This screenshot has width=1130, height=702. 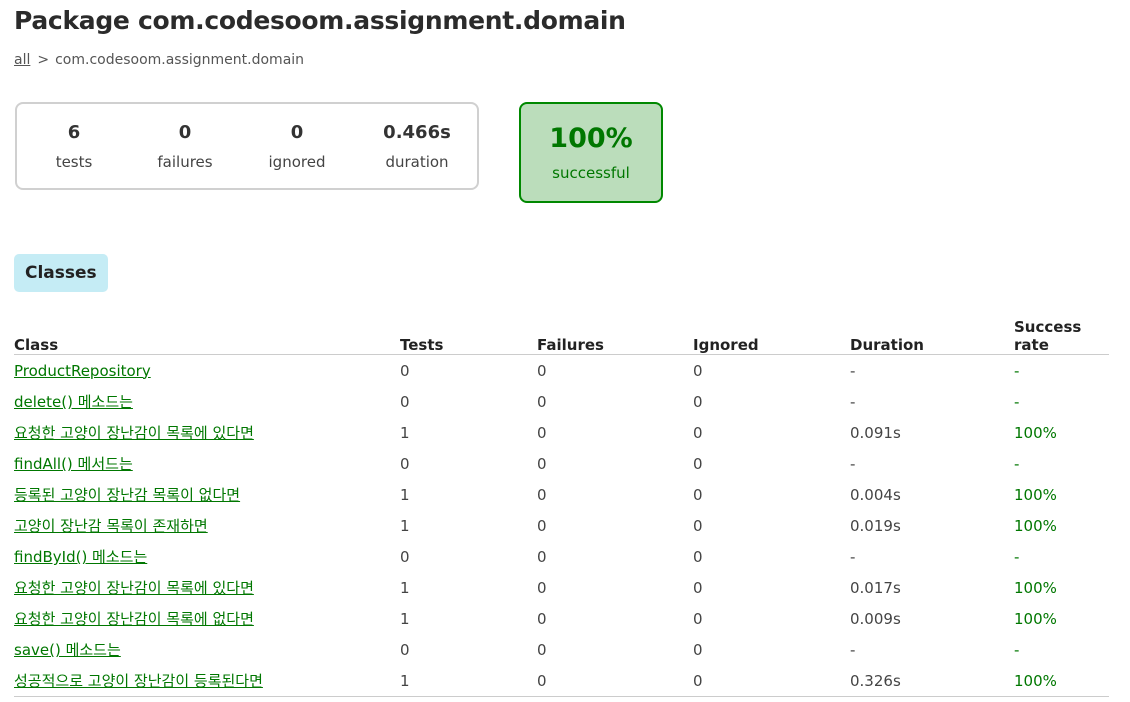 What do you see at coordinates (417, 132) in the screenshot?
I see `duration-value: 0.466s` at bounding box center [417, 132].